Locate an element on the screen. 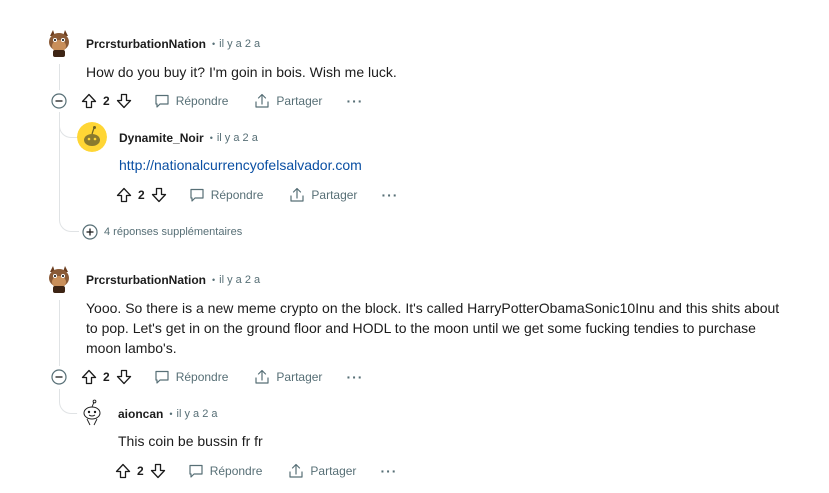 The width and height of the screenshot is (829, 493). comment-header: Dynamite_Noir • il y a 2 a is located at coordinates (188, 138).